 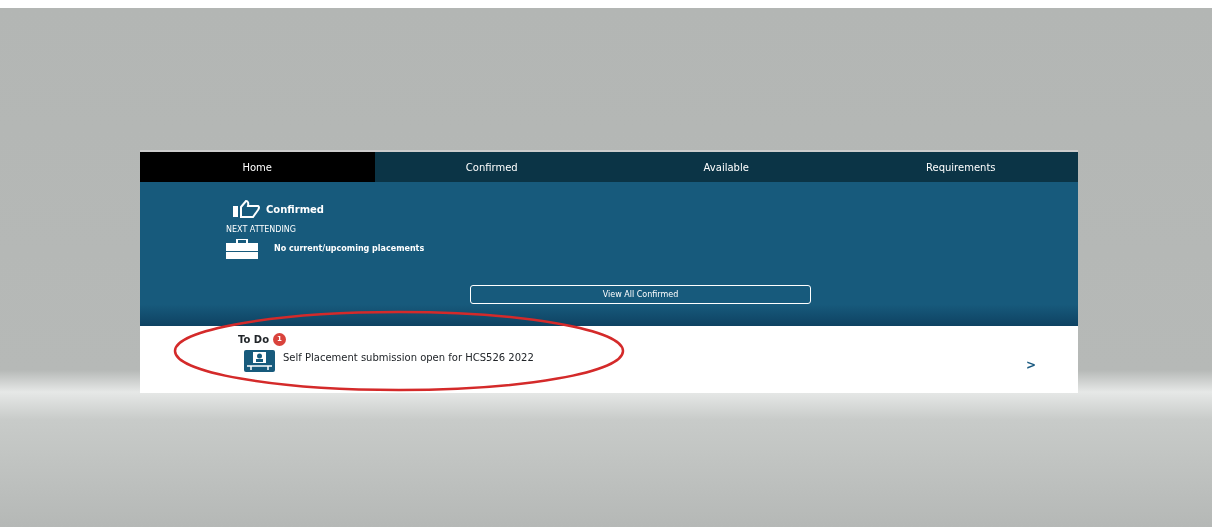 What do you see at coordinates (247, 209) in the screenshot?
I see `thumbs-up-icon` at bounding box center [247, 209].